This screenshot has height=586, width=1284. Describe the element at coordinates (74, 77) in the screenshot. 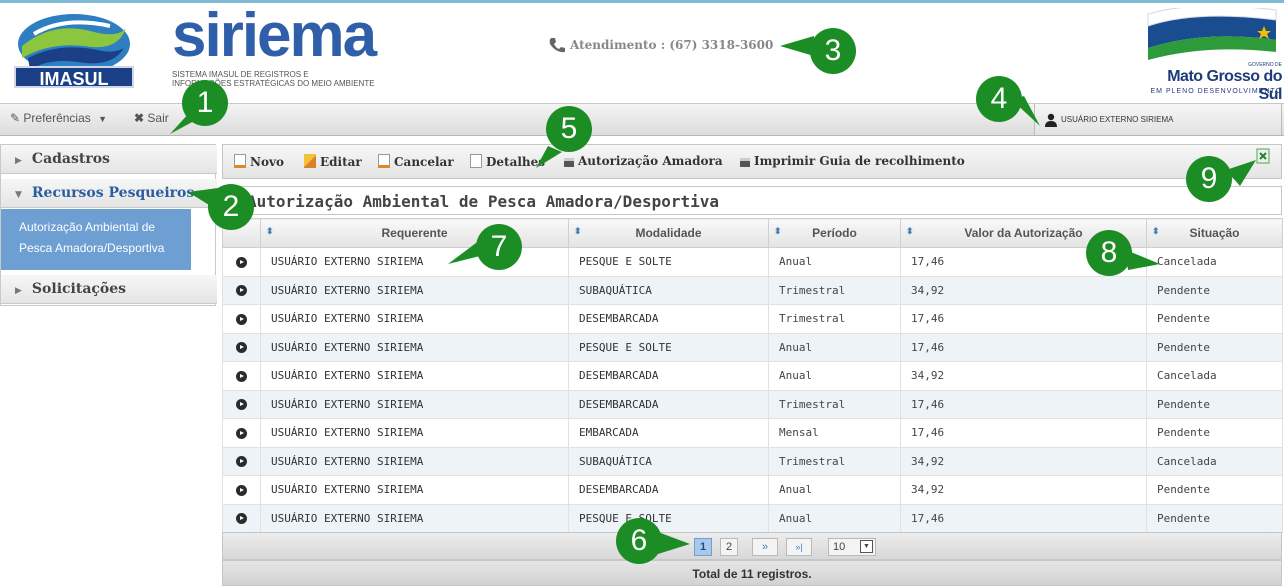

I see `imasul-wordmark: IMASUL` at that location.